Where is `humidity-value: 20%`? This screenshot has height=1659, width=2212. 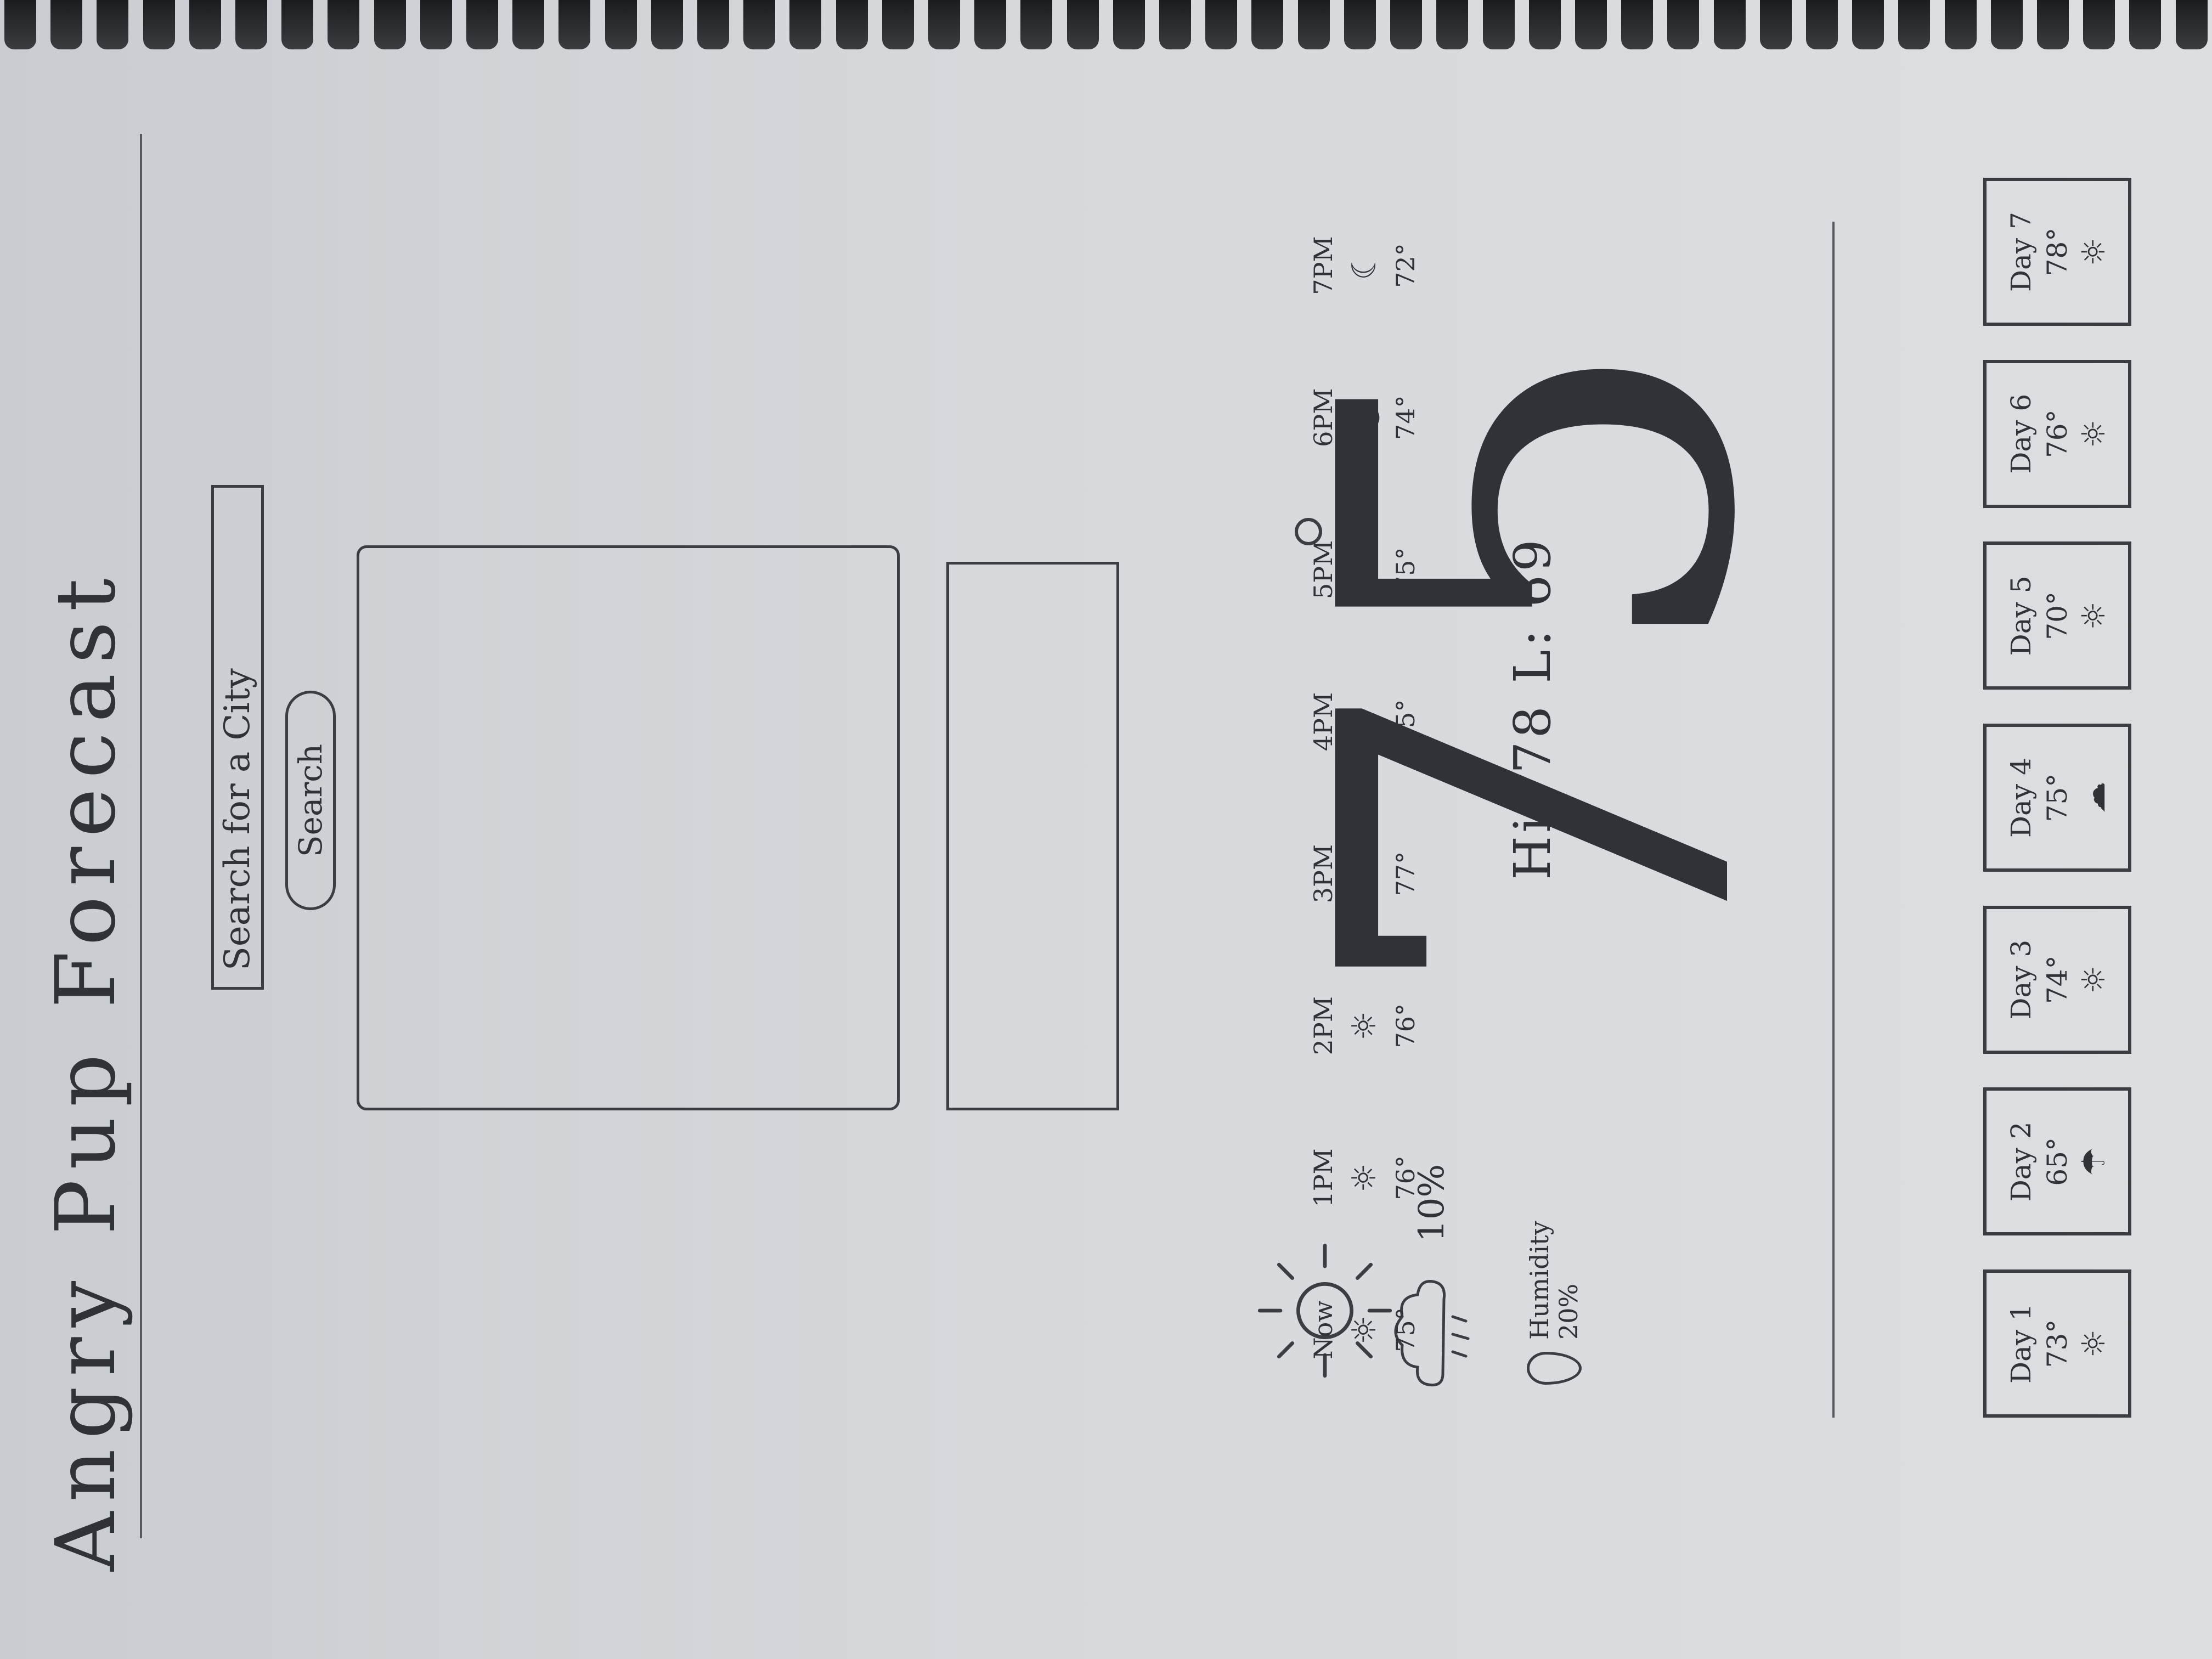 humidity-value: 20% is located at coordinates (1568, 1311).